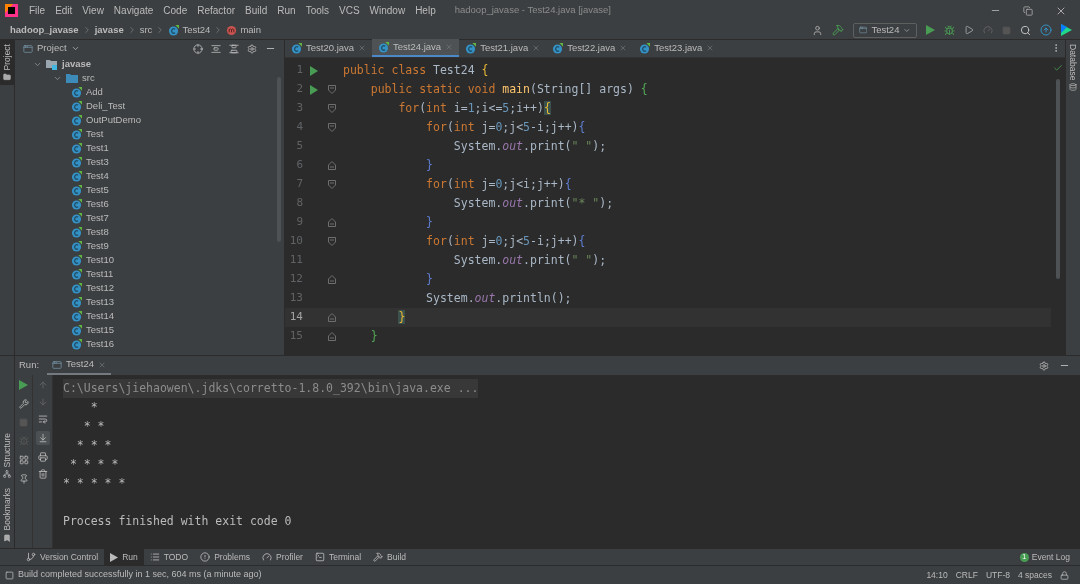  I want to click on menu-item: File, so click(37, 10).